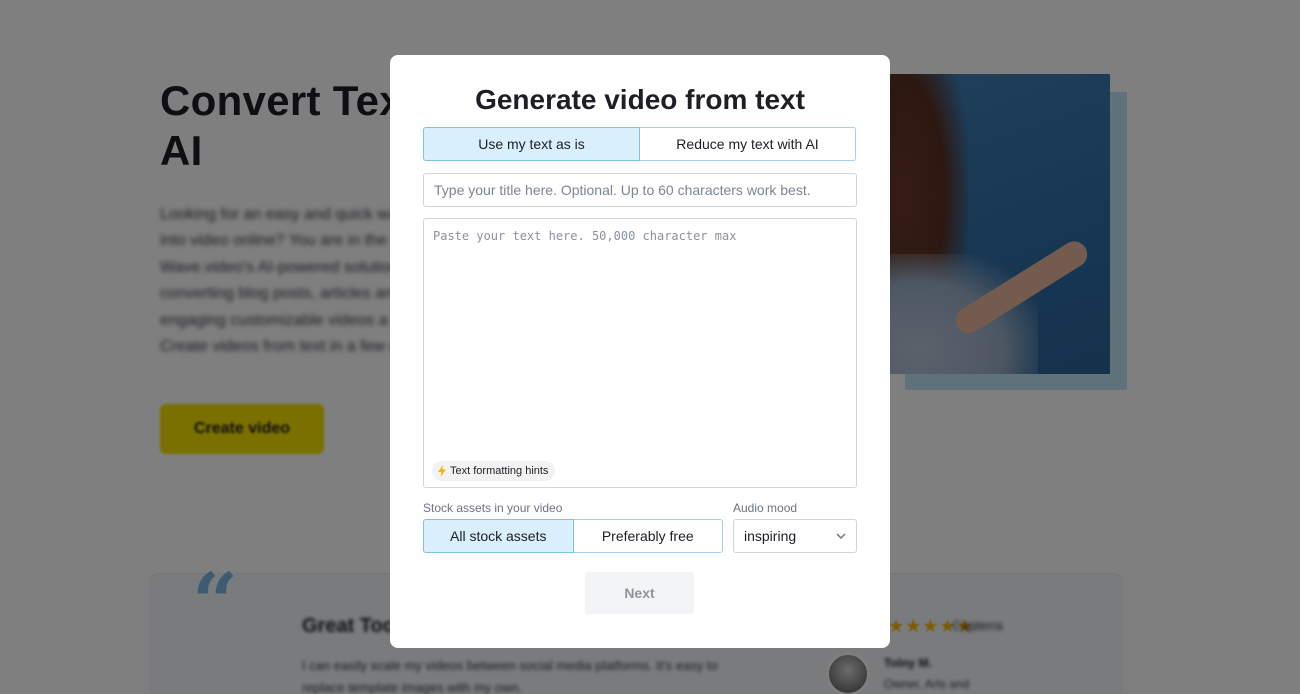 This screenshot has height=694, width=1300. I want to click on text-input, so click(640, 334).